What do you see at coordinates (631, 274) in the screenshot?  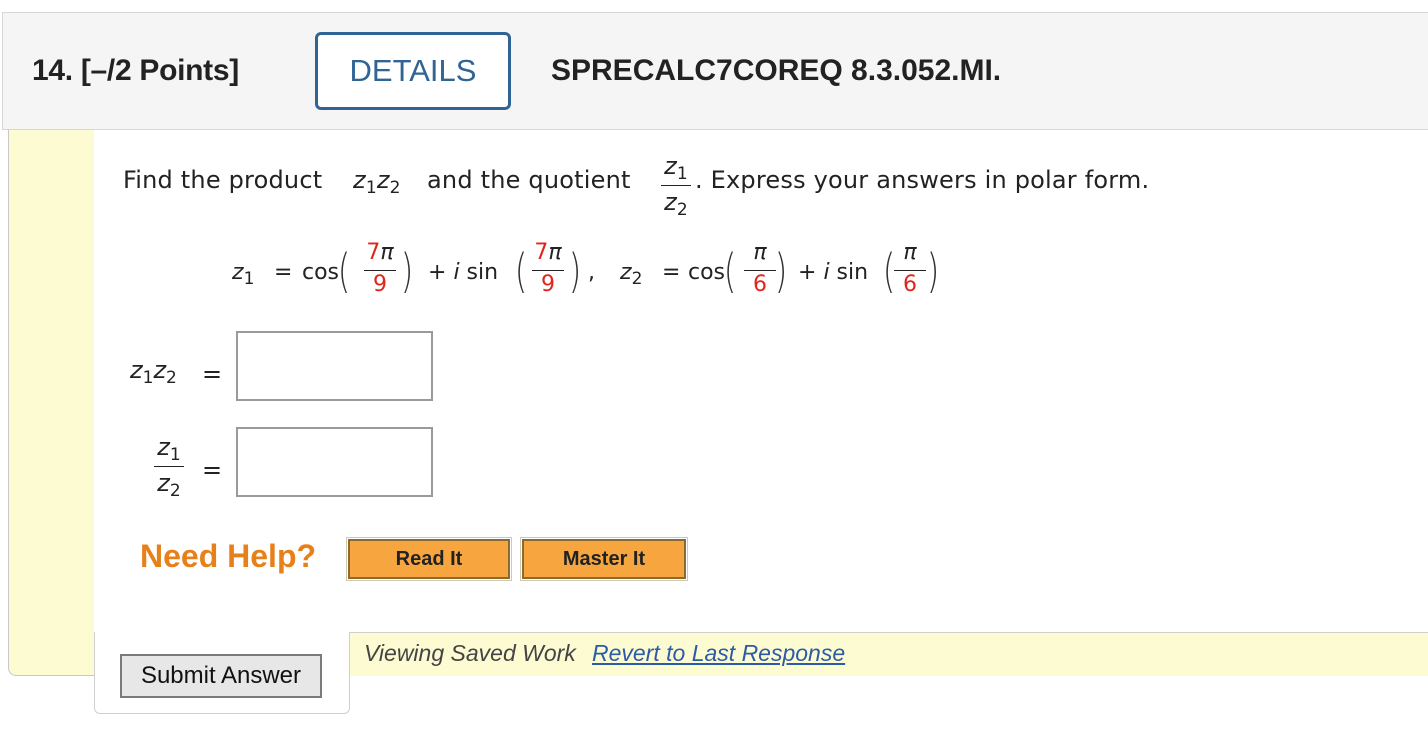 I see `z2-label: z2` at bounding box center [631, 274].